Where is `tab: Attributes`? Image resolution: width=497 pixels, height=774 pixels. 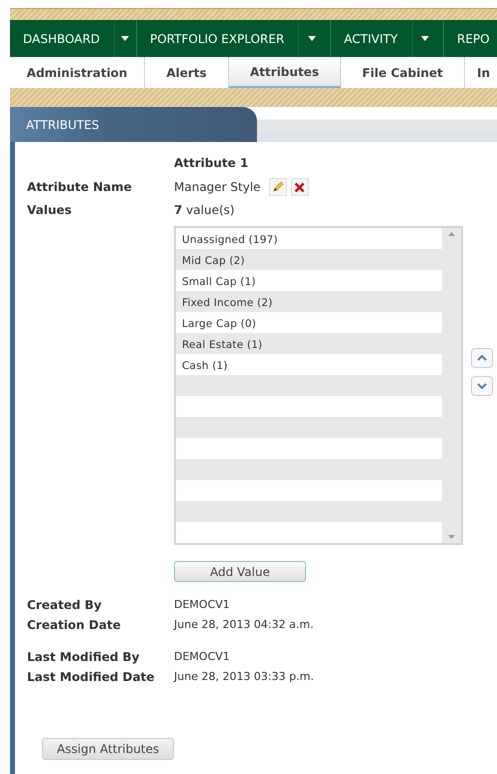 tab: Attributes is located at coordinates (285, 72).